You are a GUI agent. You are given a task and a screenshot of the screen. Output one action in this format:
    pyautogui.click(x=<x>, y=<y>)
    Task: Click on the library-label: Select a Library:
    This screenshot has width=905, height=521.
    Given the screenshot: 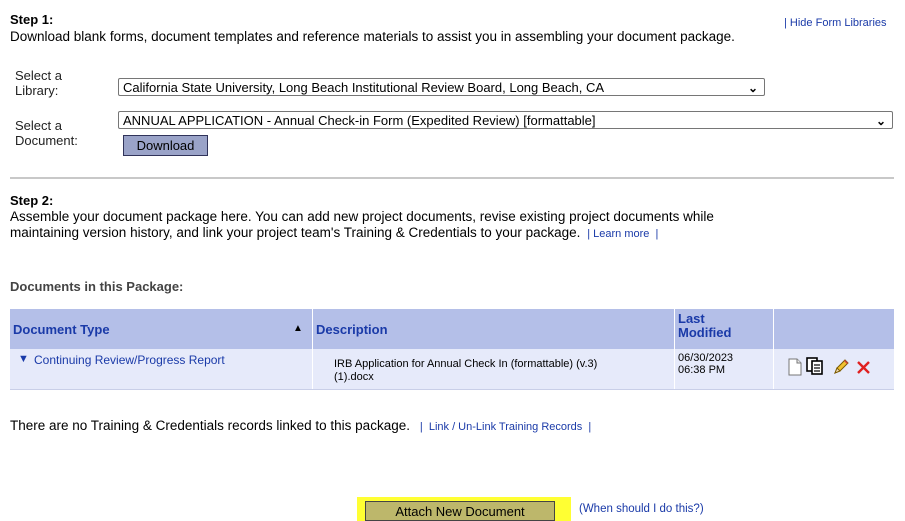 What is the action you would take?
    pyautogui.click(x=38, y=83)
    